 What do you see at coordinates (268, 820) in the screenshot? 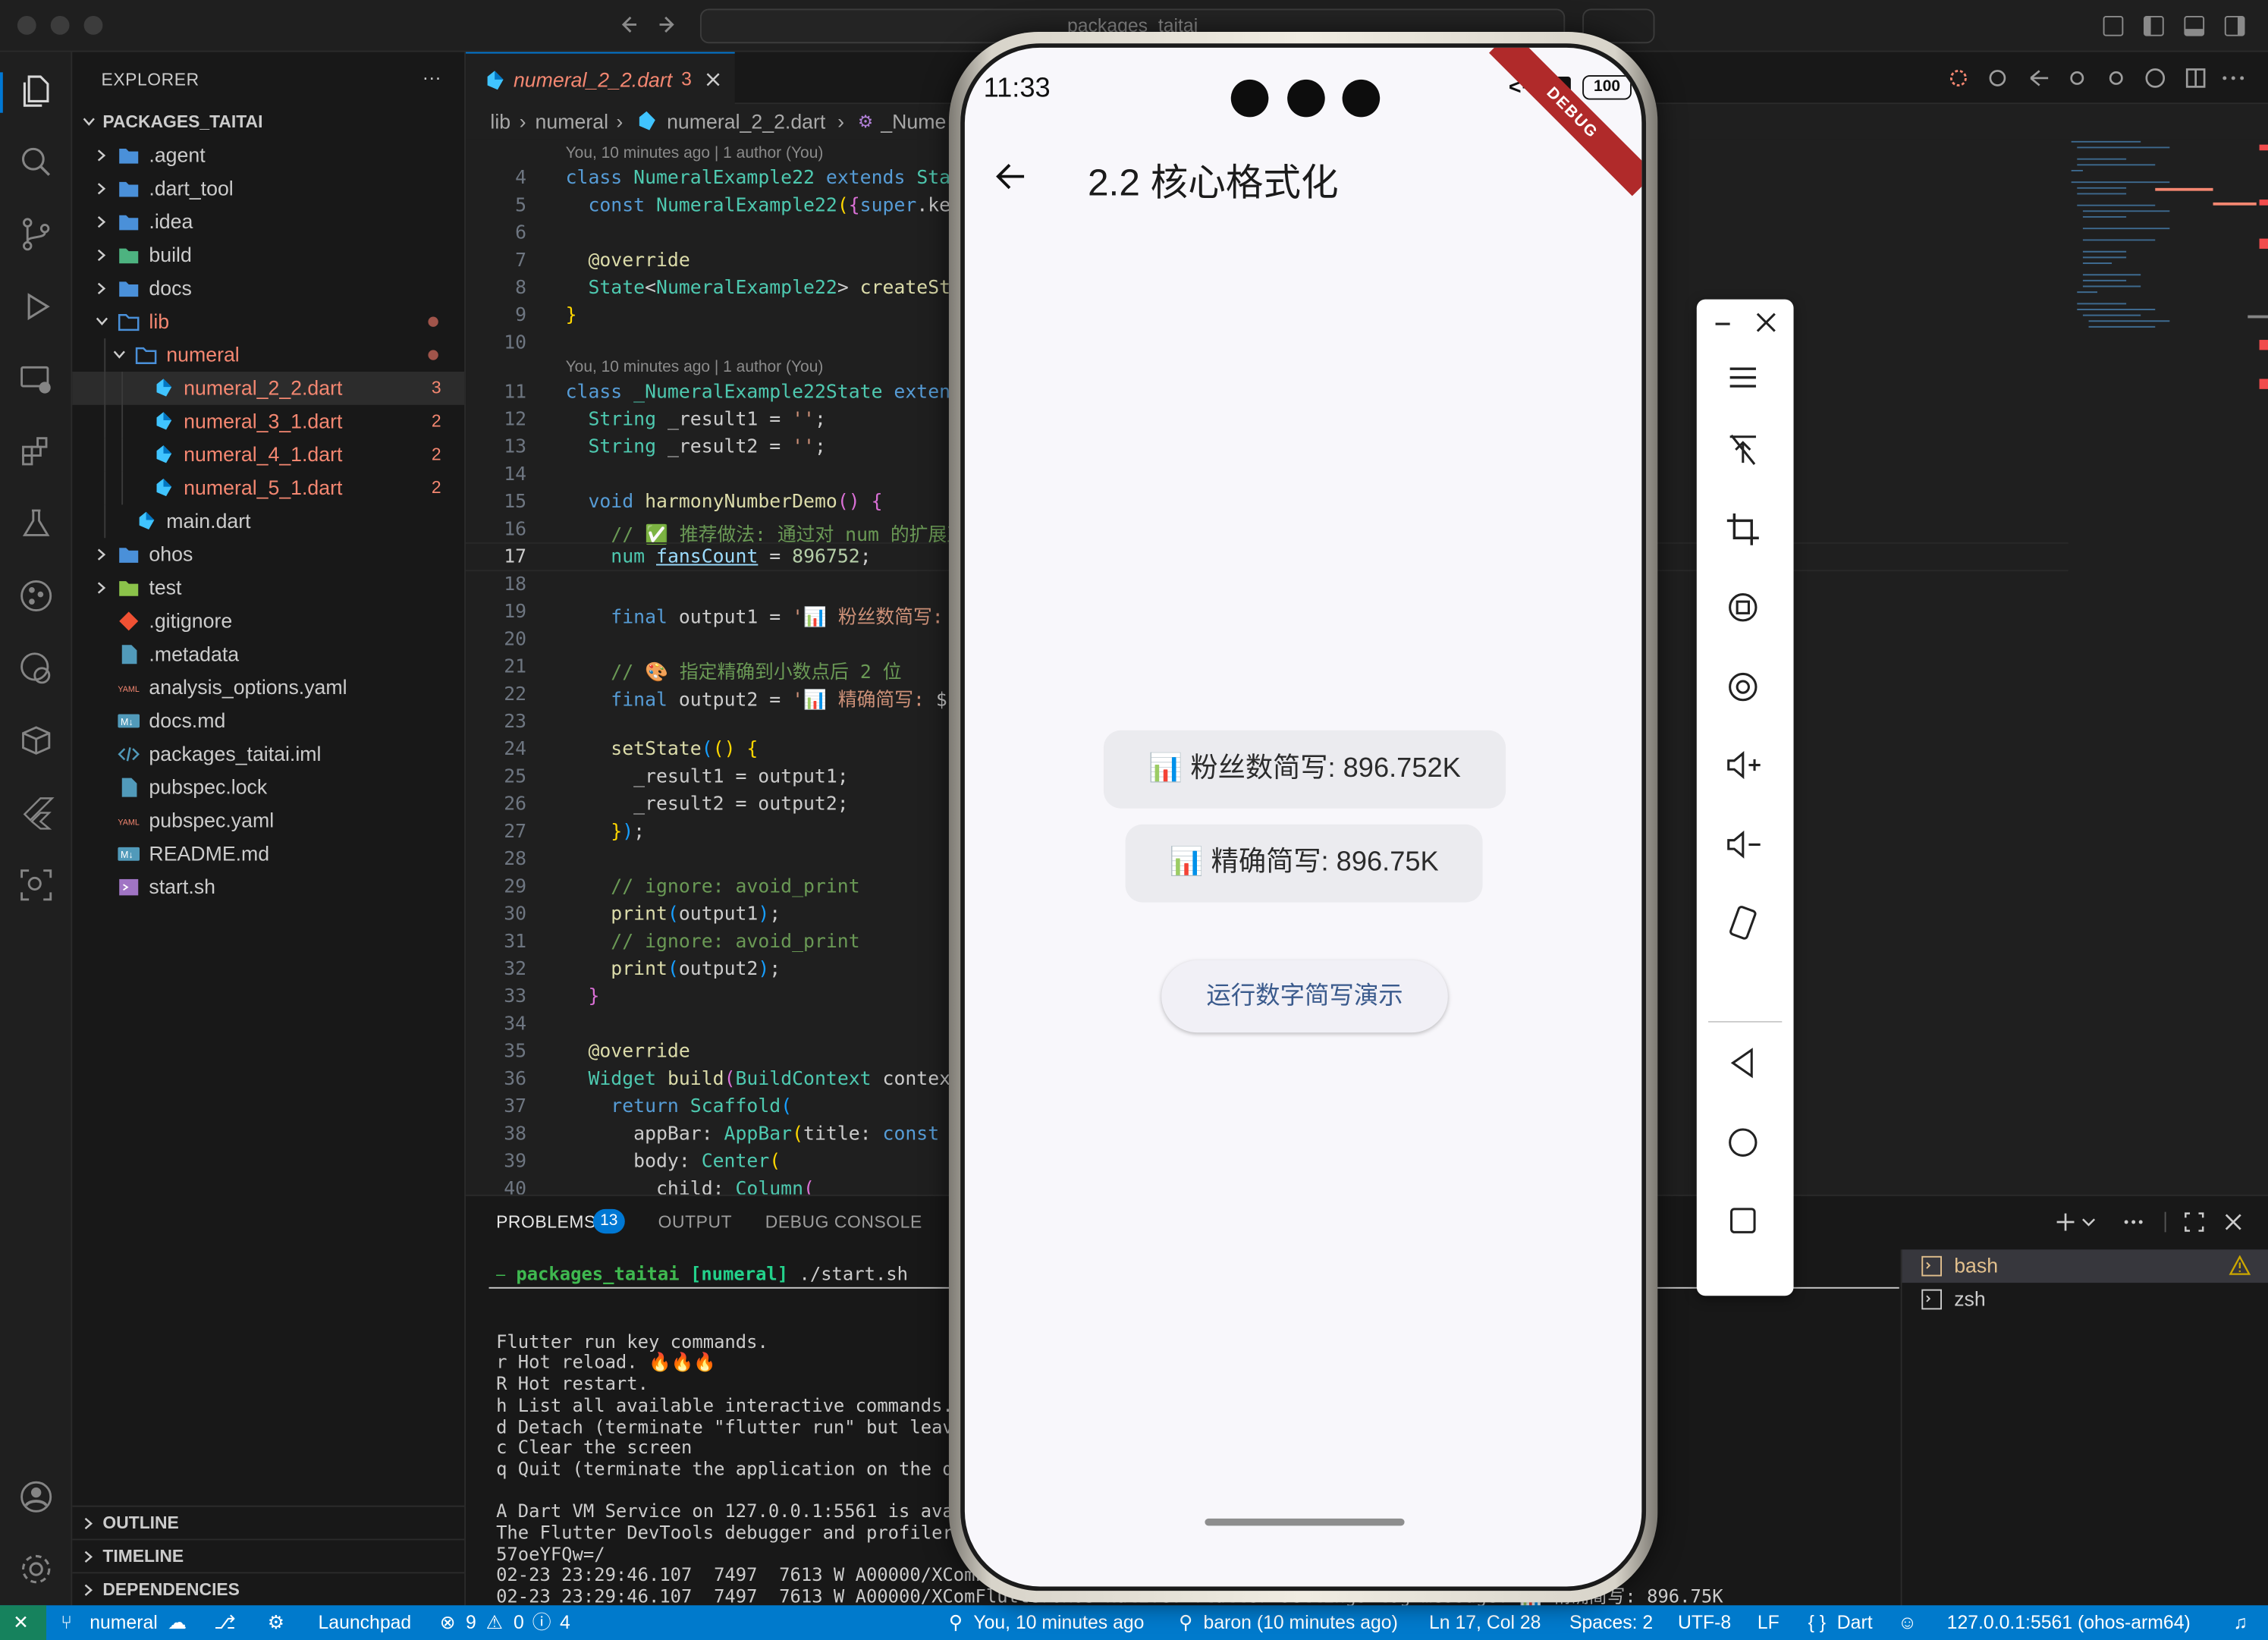
I see `explorer-item-pubspec-yaml: YAML pubspec.yaml` at bounding box center [268, 820].